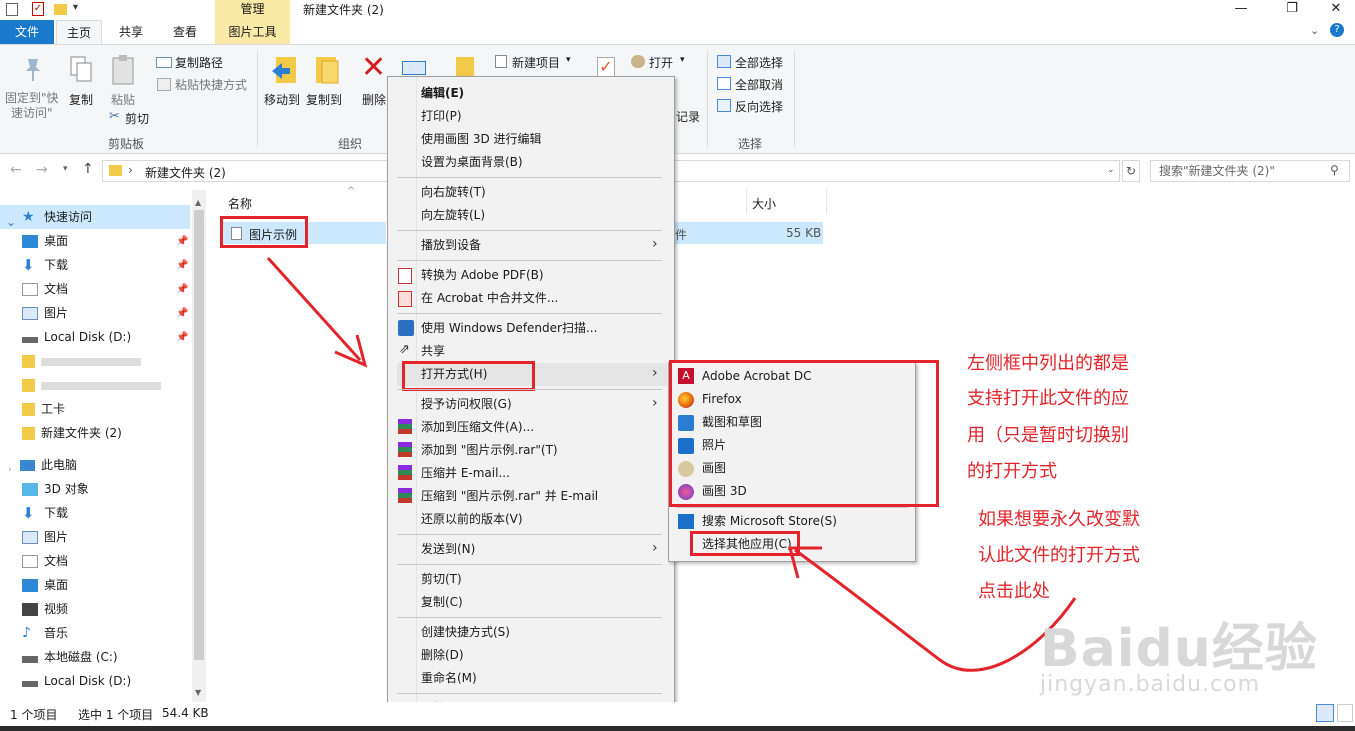  Describe the element at coordinates (34, 715) in the screenshot. I see `status-item-count: 1 个项目` at that location.